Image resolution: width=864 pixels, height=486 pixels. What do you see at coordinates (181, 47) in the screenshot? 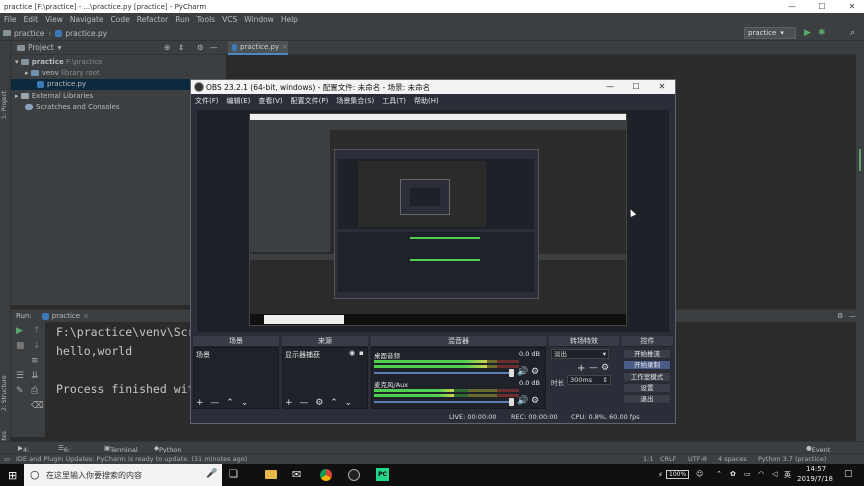
I see `collapse-icon: ⇕` at bounding box center [181, 47].